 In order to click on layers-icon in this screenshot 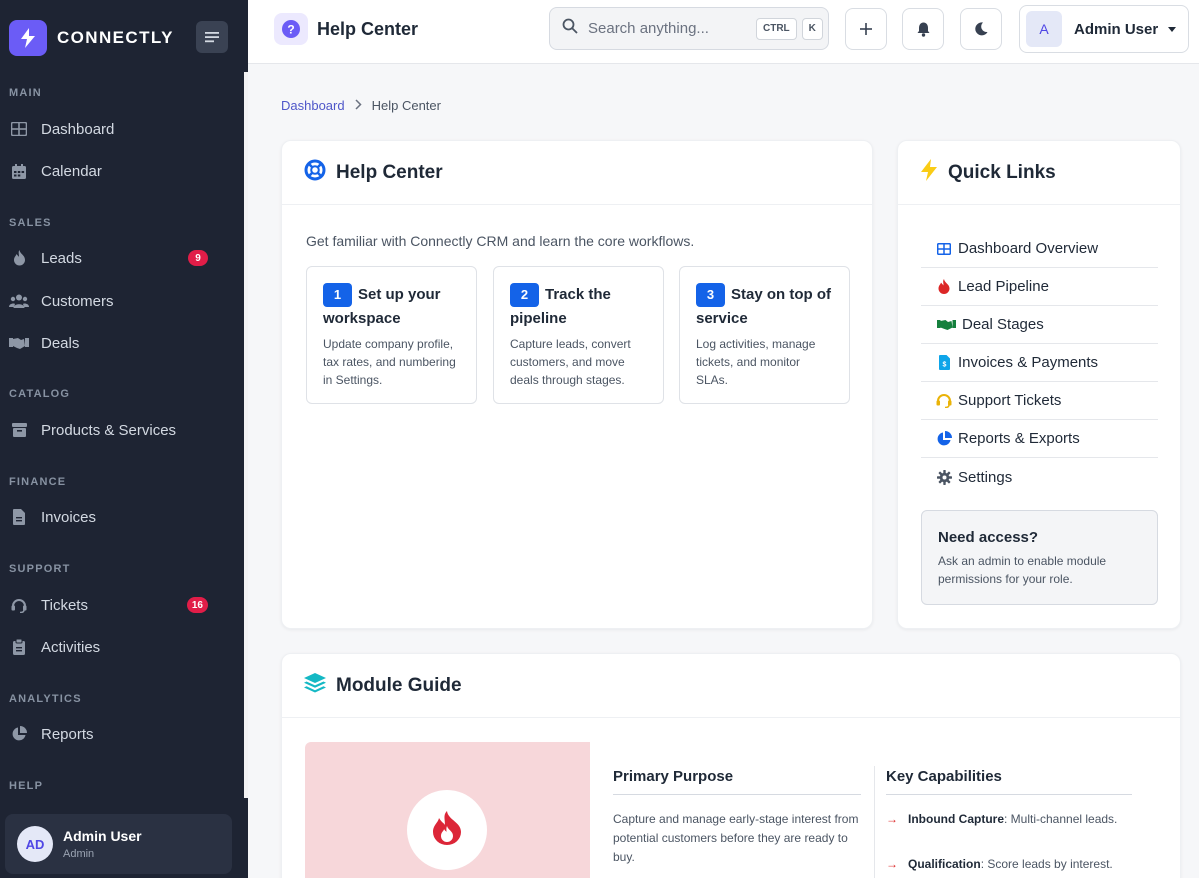, I will do `click(315, 685)`.